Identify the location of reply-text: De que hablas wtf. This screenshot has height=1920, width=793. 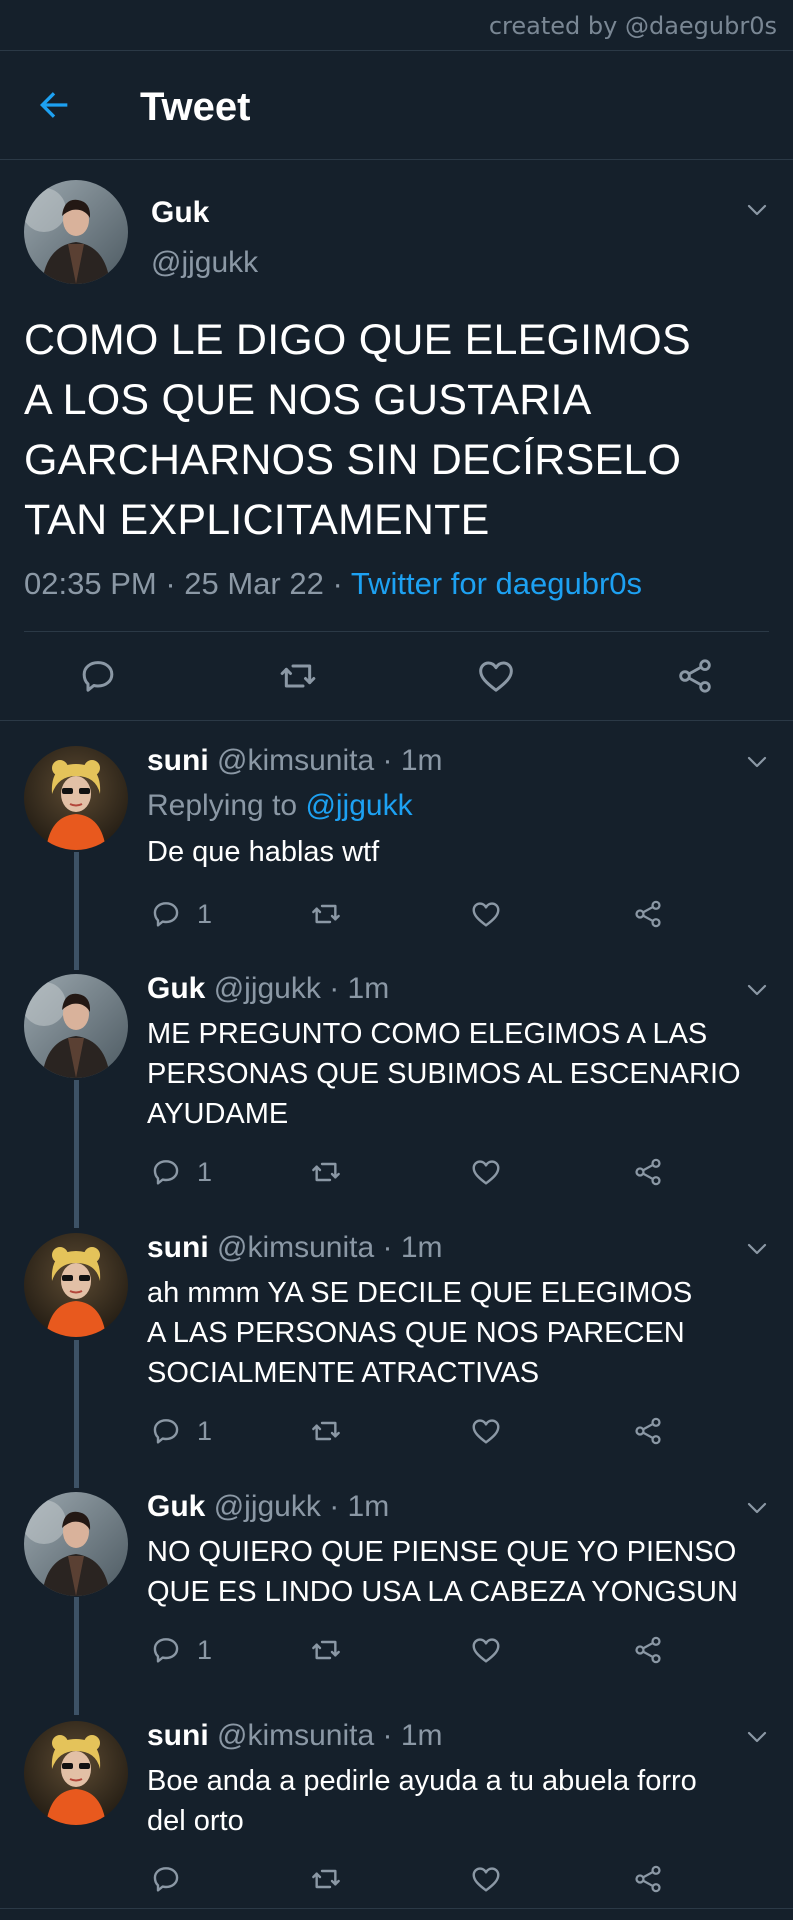
(263, 852).